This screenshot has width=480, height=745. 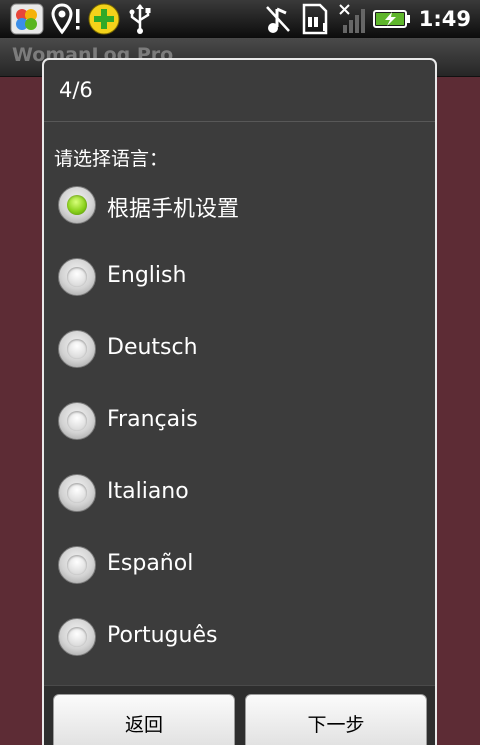 What do you see at coordinates (173, 209) in the screenshot?
I see `radio-label: 根据手机设置` at bounding box center [173, 209].